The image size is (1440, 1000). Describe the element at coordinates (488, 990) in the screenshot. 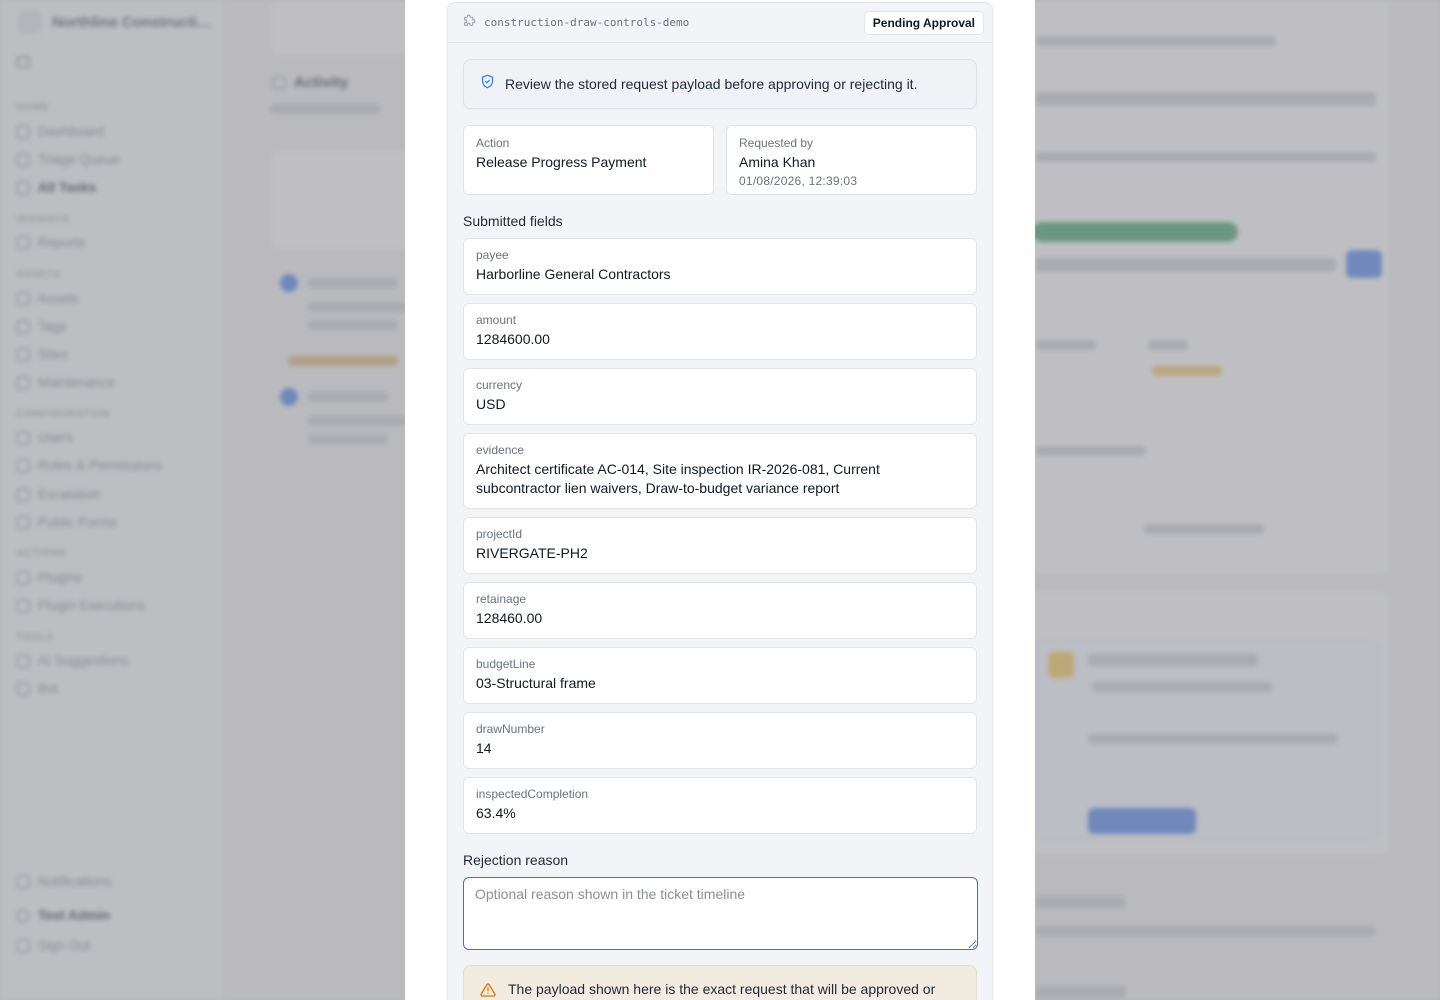

I see `warning-triangle-icon` at that location.